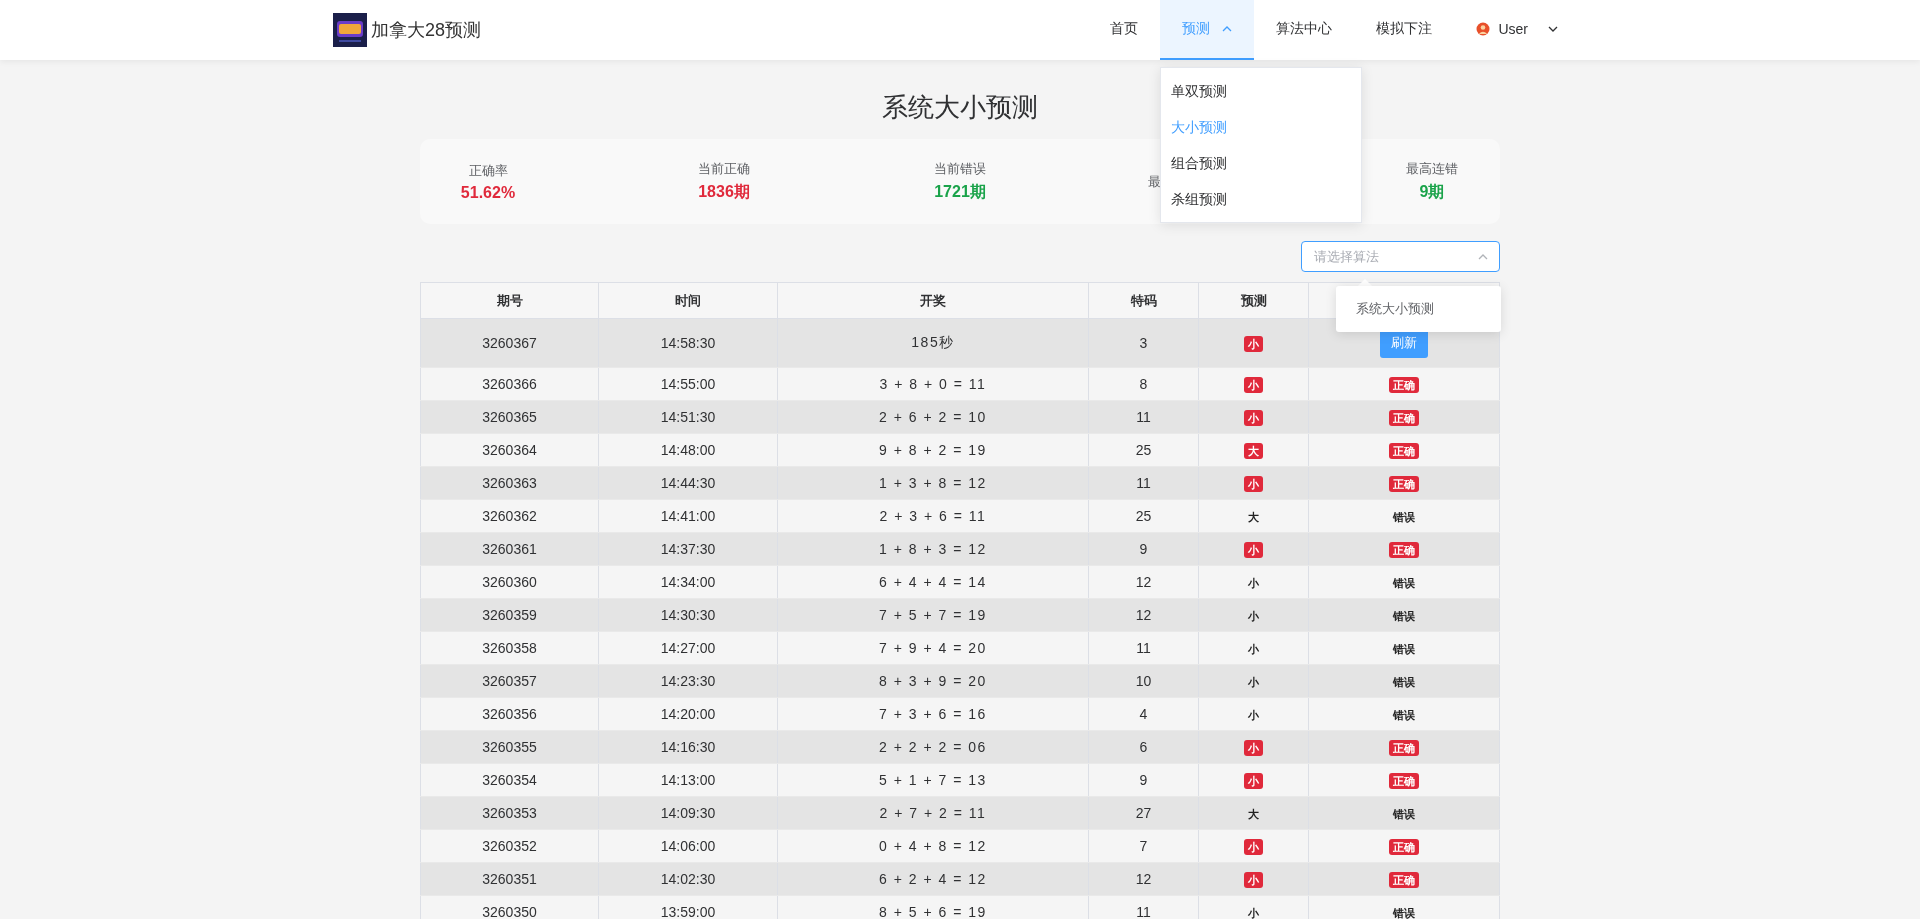  I want to click on table-cell: 7 + 3 + 6 = 16, so click(933, 714).